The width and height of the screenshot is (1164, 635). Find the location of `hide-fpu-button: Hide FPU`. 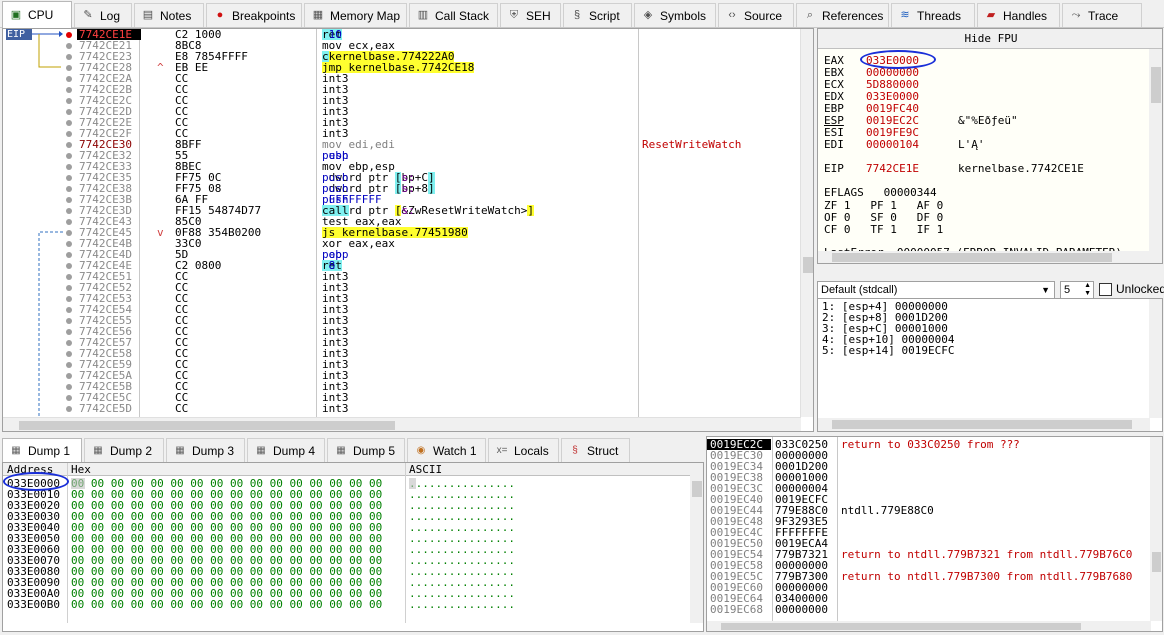

hide-fpu-button: Hide FPU is located at coordinates (990, 39).